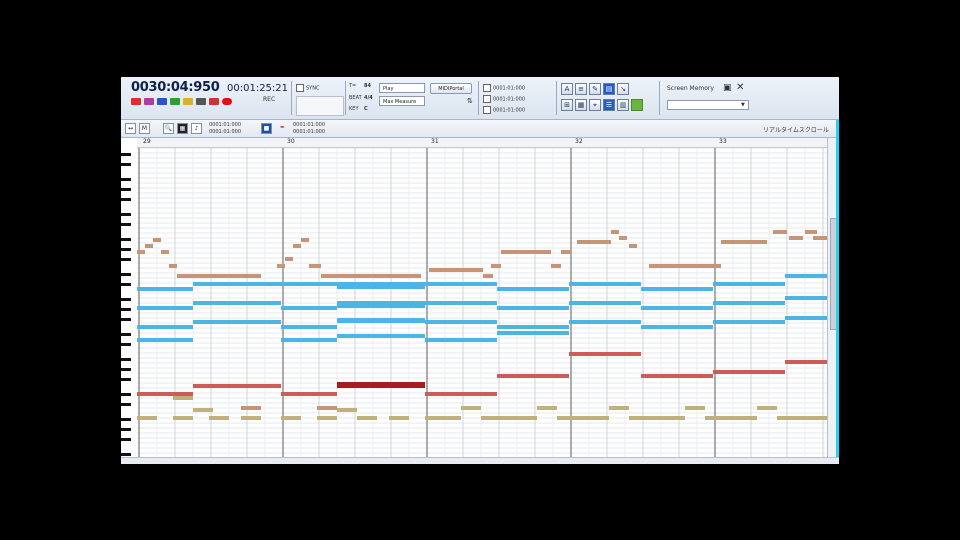  I want to click on sync-option: SYNC, so click(307, 88).